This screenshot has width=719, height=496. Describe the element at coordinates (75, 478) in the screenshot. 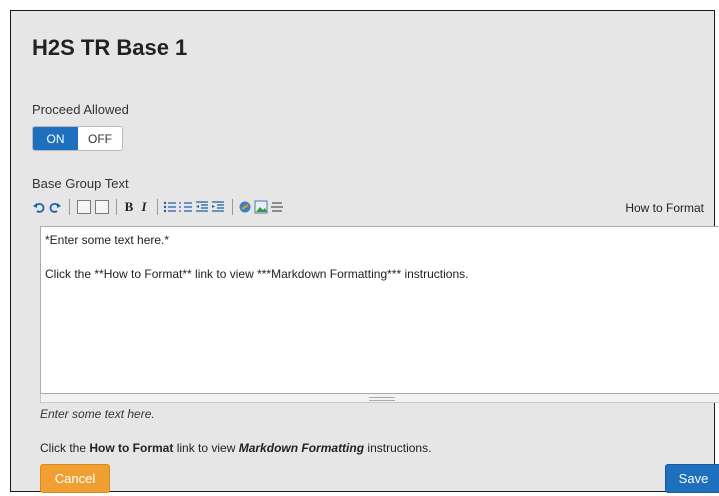

I see `cancel-button: Cancel` at that location.